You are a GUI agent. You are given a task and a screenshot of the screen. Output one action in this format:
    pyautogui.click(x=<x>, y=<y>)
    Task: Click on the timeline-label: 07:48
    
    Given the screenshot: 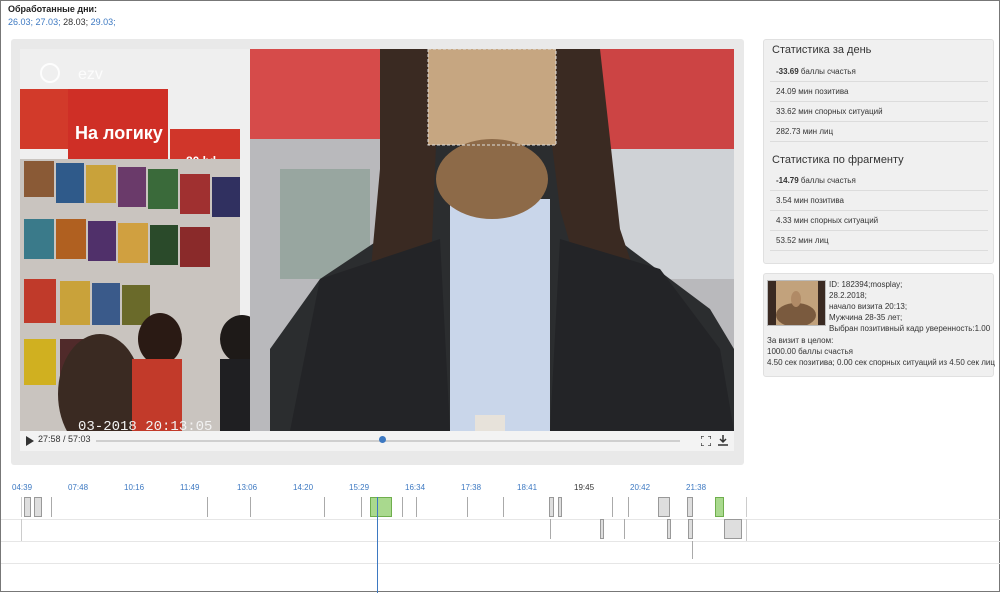 What is the action you would take?
    pyautogui.click(x=78, y=487)
    